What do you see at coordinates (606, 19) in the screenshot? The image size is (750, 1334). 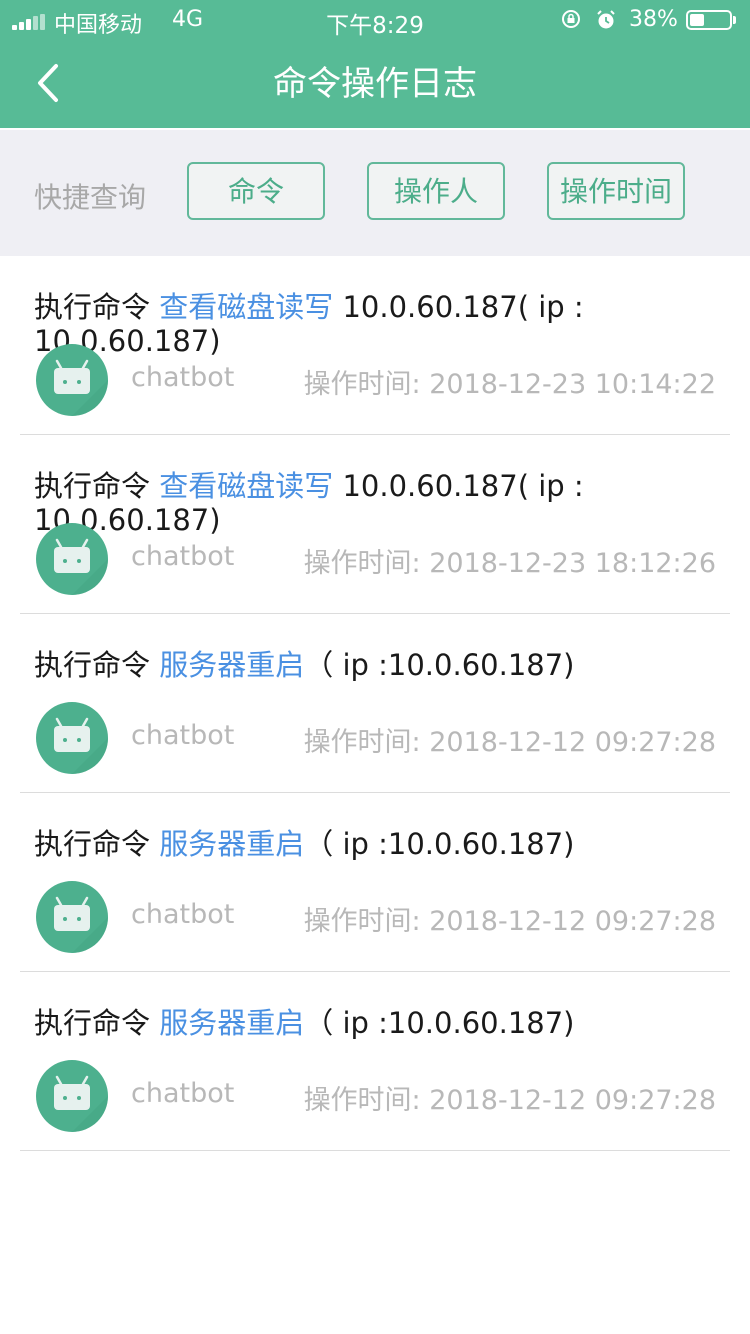 I see `alarm-icon` at bounding box center [606, 19].